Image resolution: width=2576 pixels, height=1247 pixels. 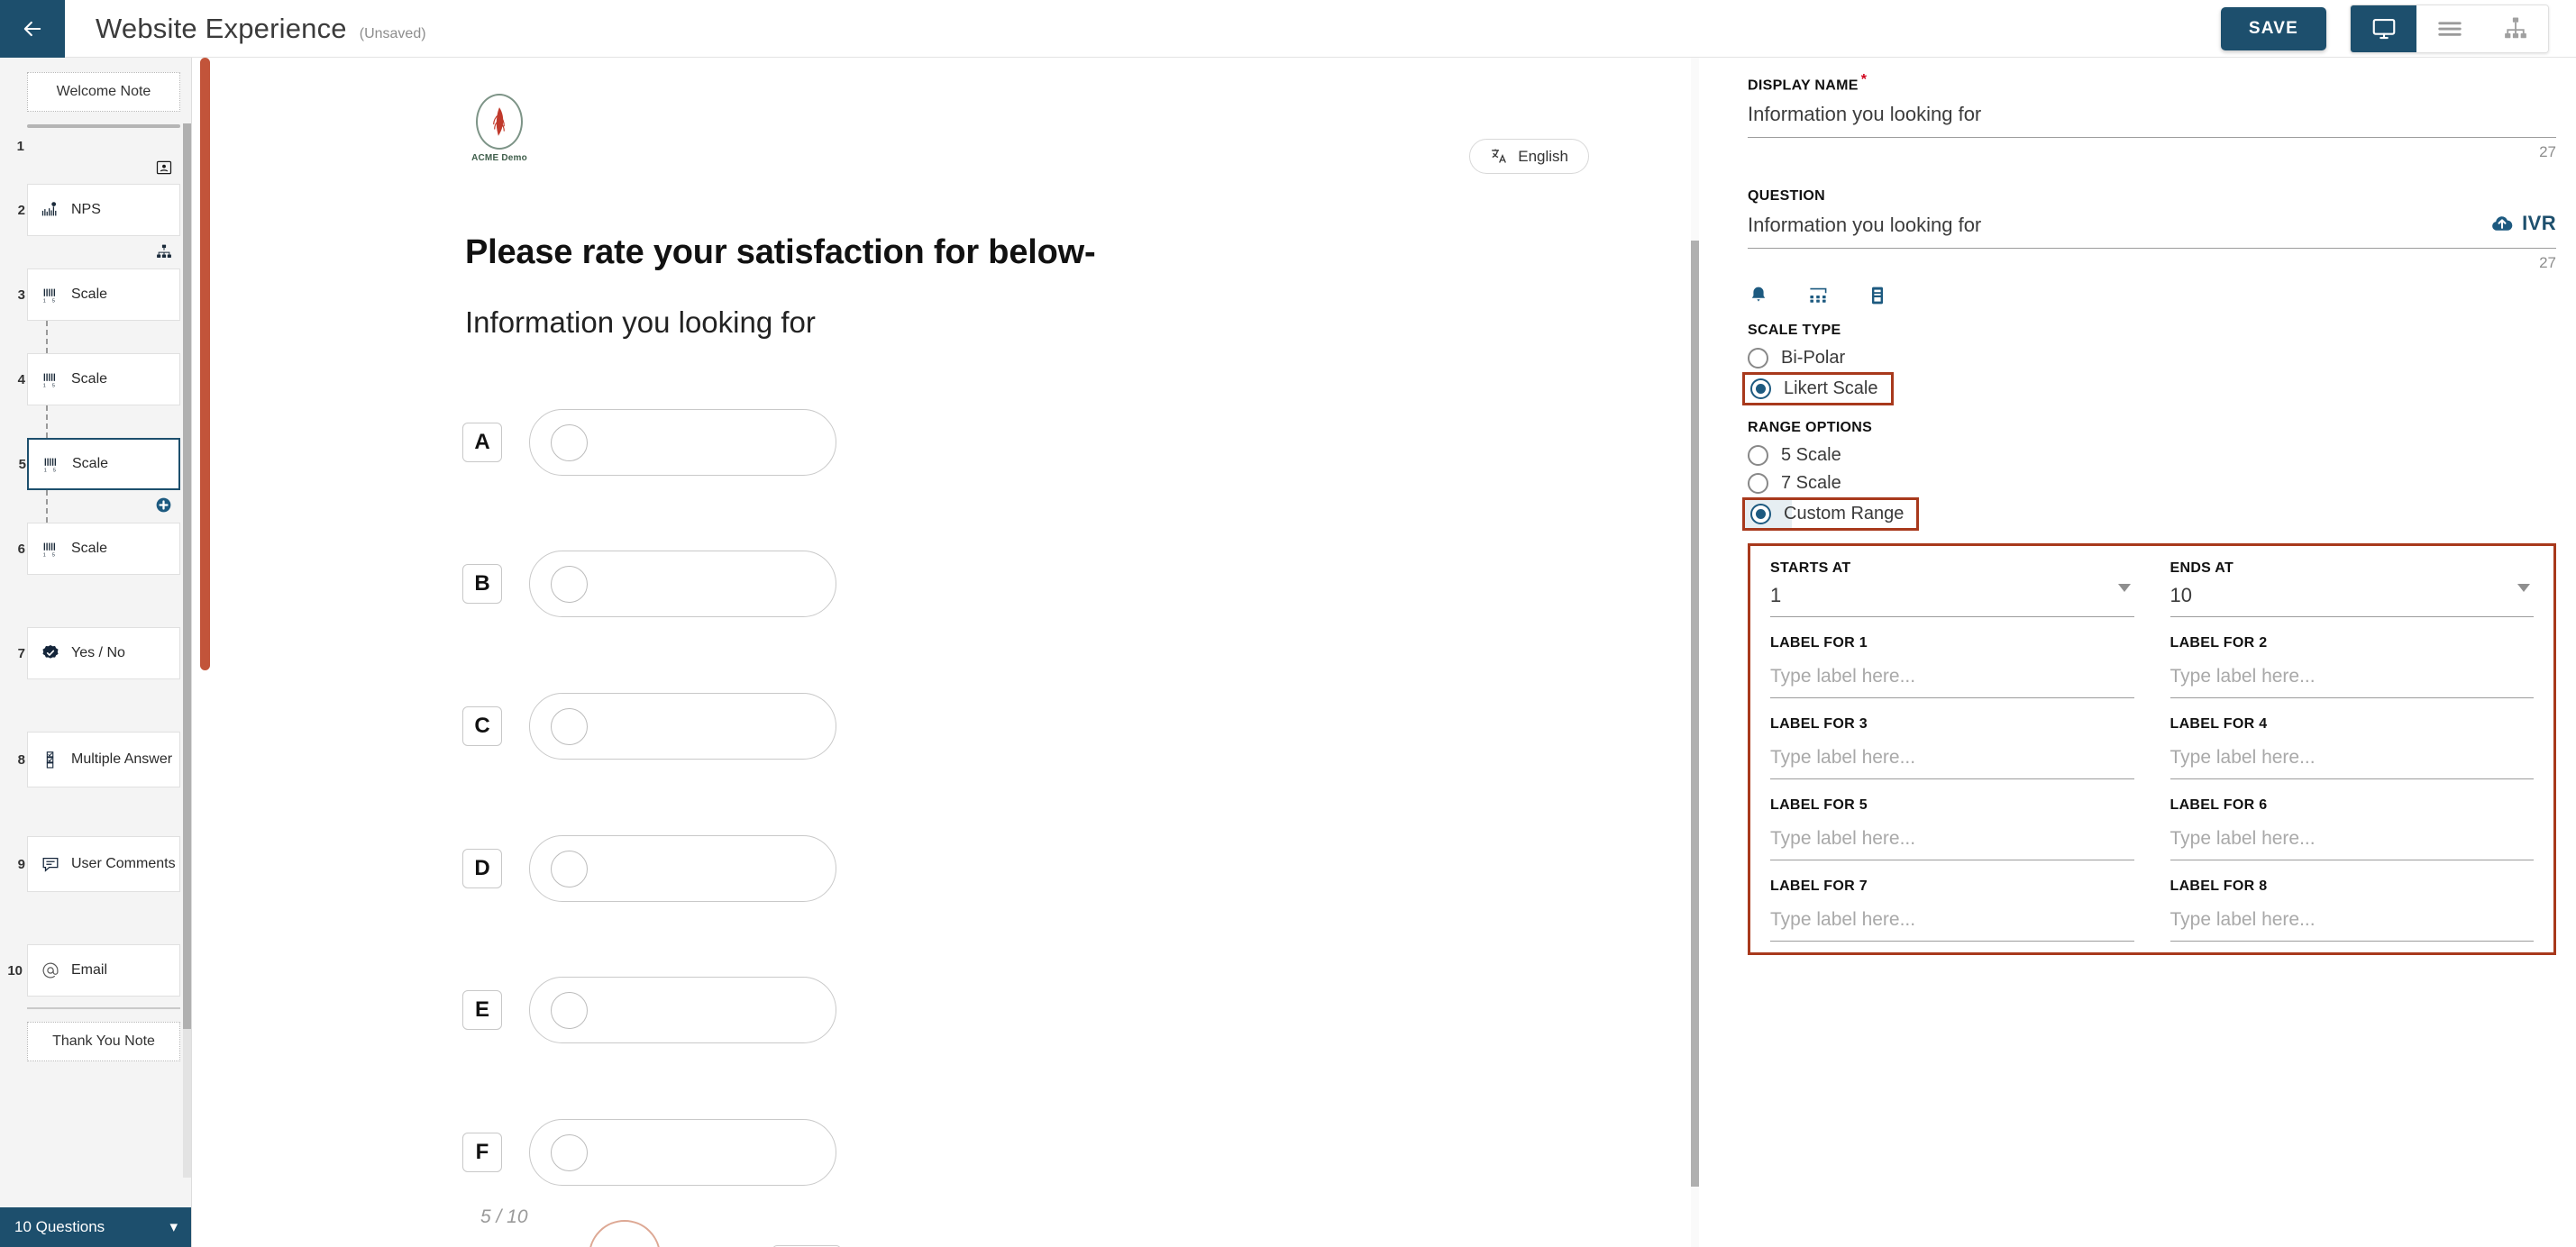 I want to click on card-icon, so click(x=1878, y=295).